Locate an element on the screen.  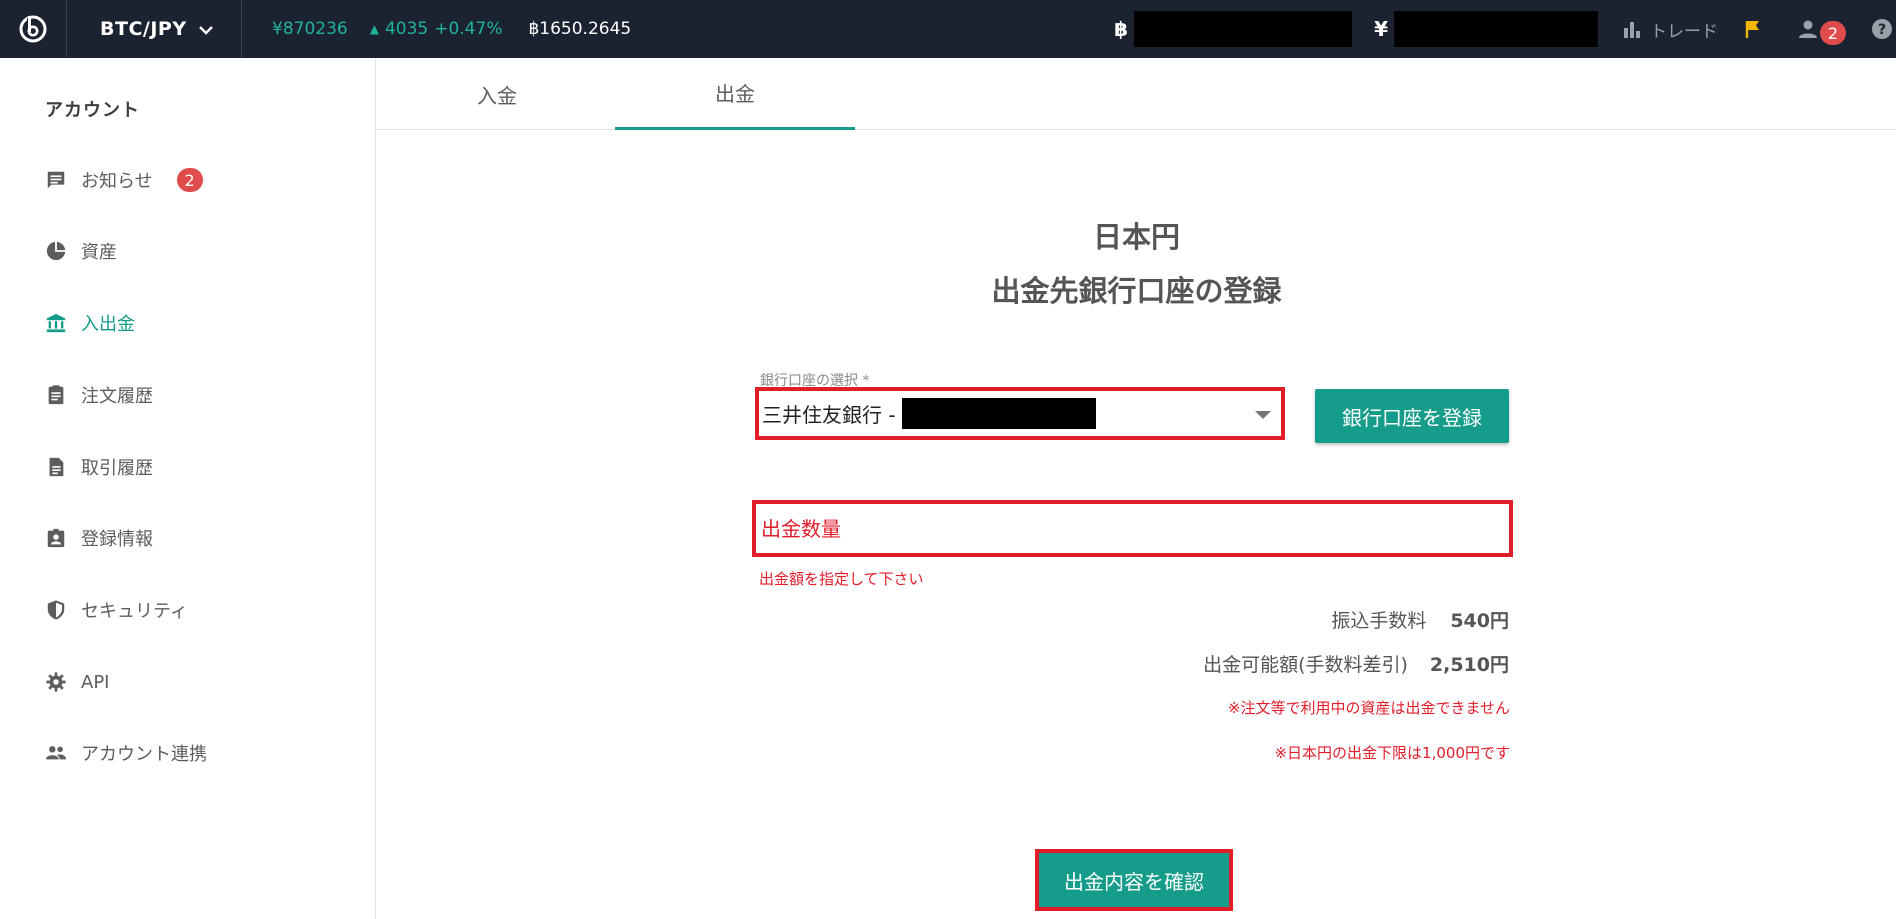
sidebar-item-label: 取引履歴 is located at coordinates (117, 468).